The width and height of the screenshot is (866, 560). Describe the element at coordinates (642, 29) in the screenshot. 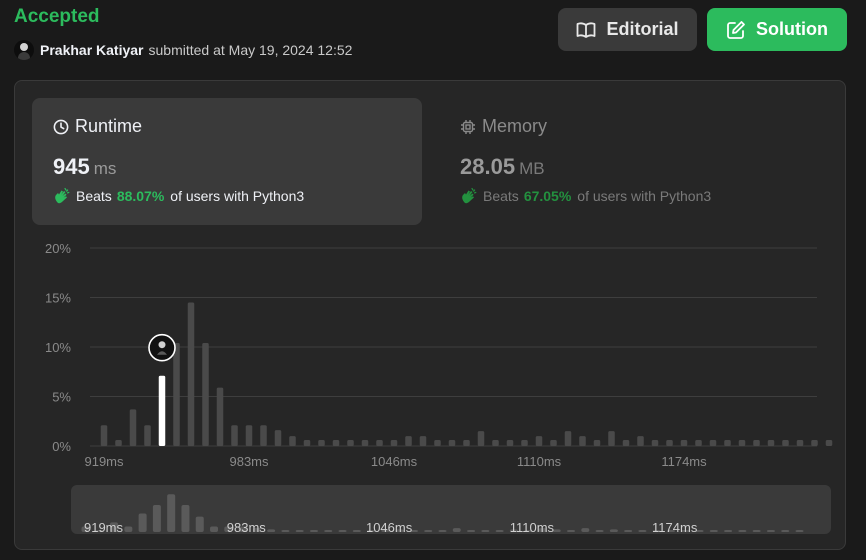

I see `editorial-label: Editorial` at that location.